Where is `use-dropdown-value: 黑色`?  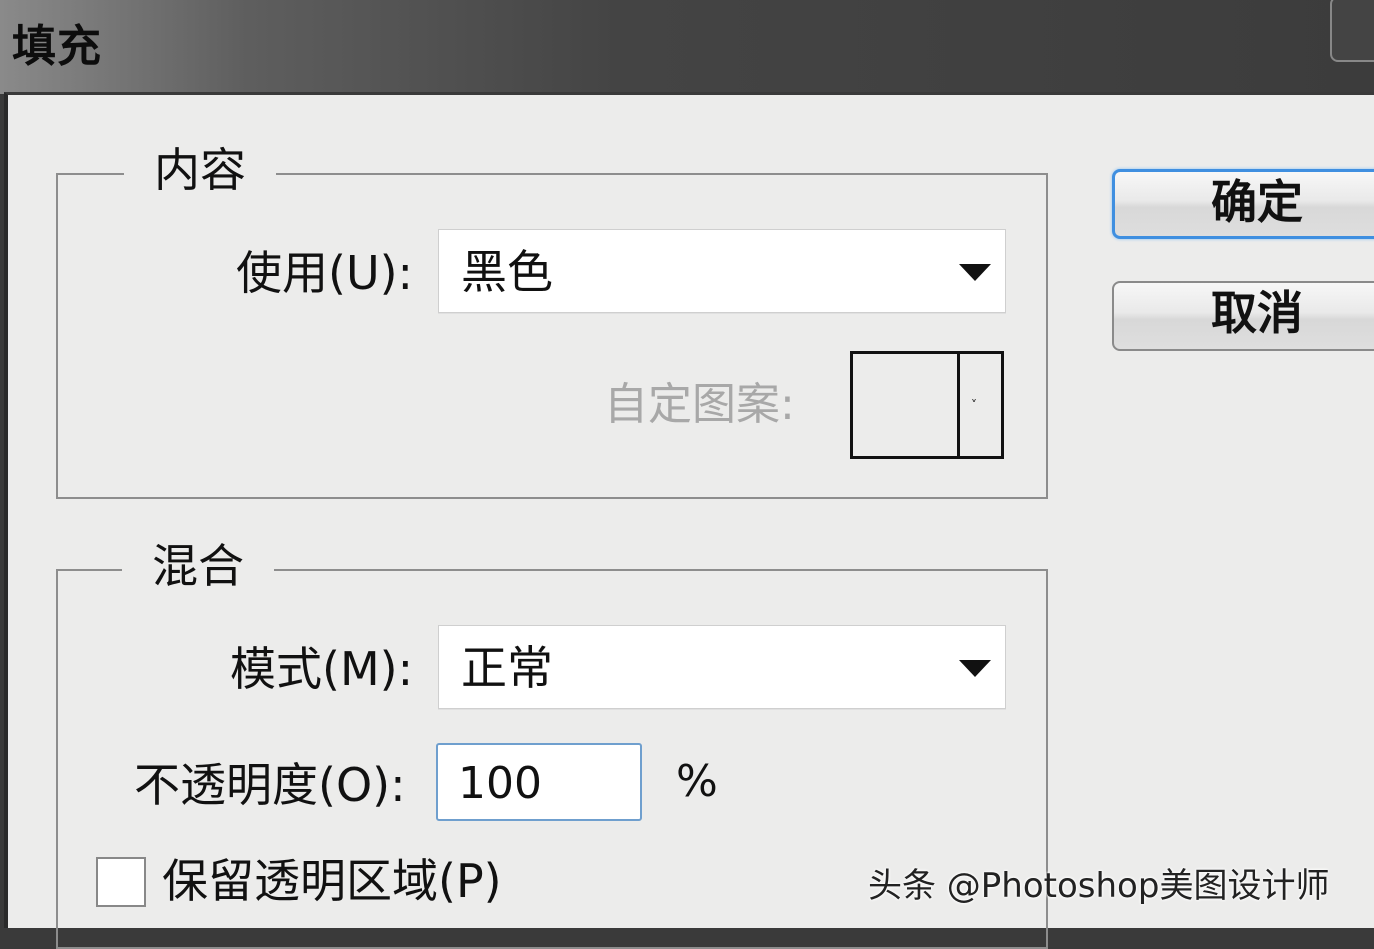
use-dropdown-value: 黑色 is located at coordinates (507, 272).